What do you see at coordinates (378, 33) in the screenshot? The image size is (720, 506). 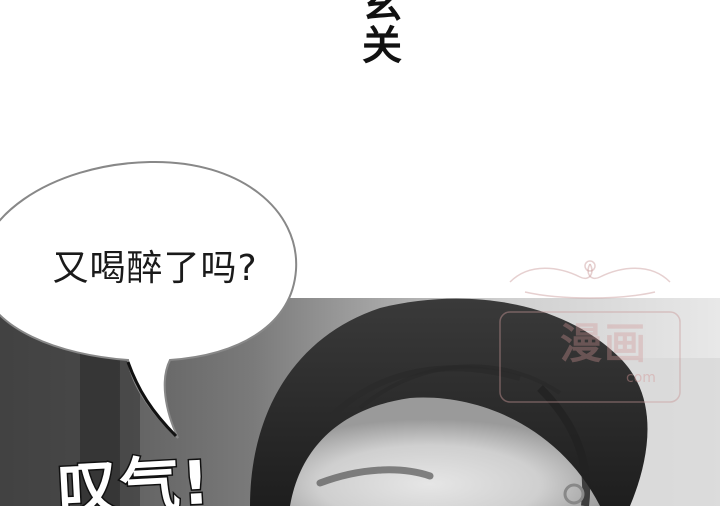 I see `sound-effect-top: 玄关` at bounding box center [378, 33].